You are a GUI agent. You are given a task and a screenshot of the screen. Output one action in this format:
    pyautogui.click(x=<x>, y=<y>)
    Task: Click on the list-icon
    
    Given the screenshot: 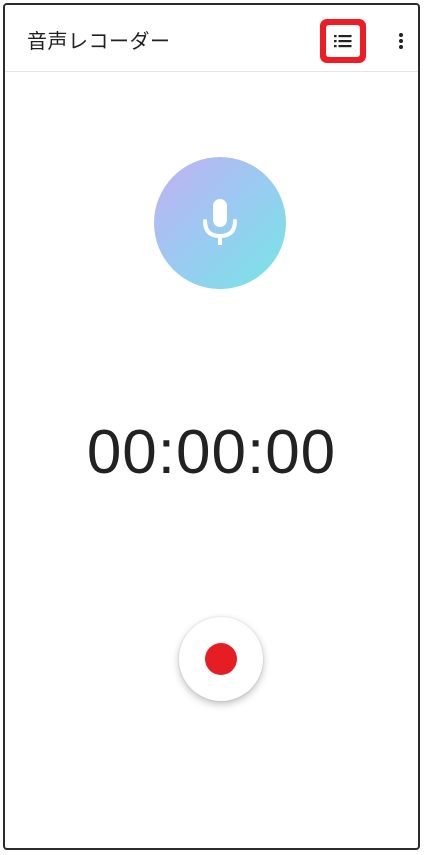 What is the action you would take?
    pyautogui.click(x=343, y=41)
    